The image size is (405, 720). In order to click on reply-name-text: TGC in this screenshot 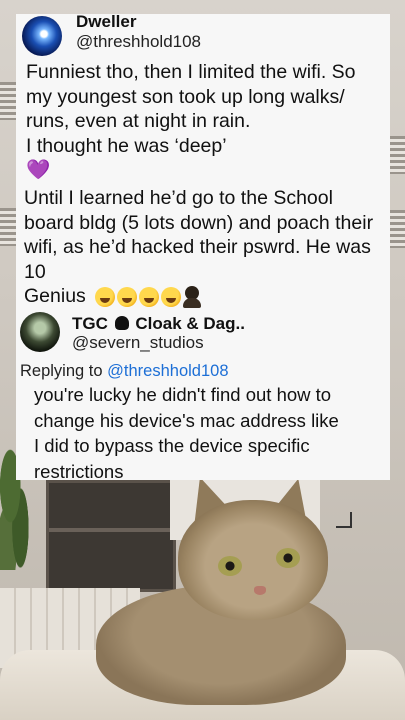, I will do `click(90, 323)`.